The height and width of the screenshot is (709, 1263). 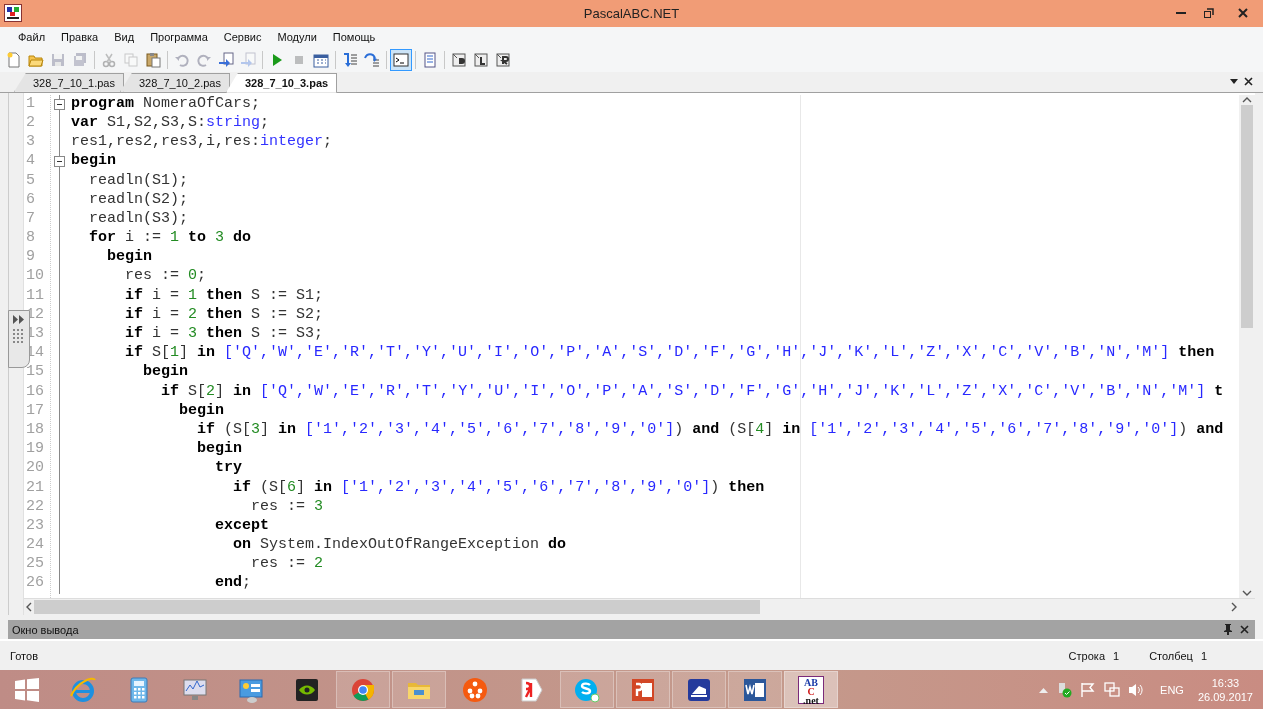 I want to click on clock-date: 26.09.2017, so click(x=1225, y=696).